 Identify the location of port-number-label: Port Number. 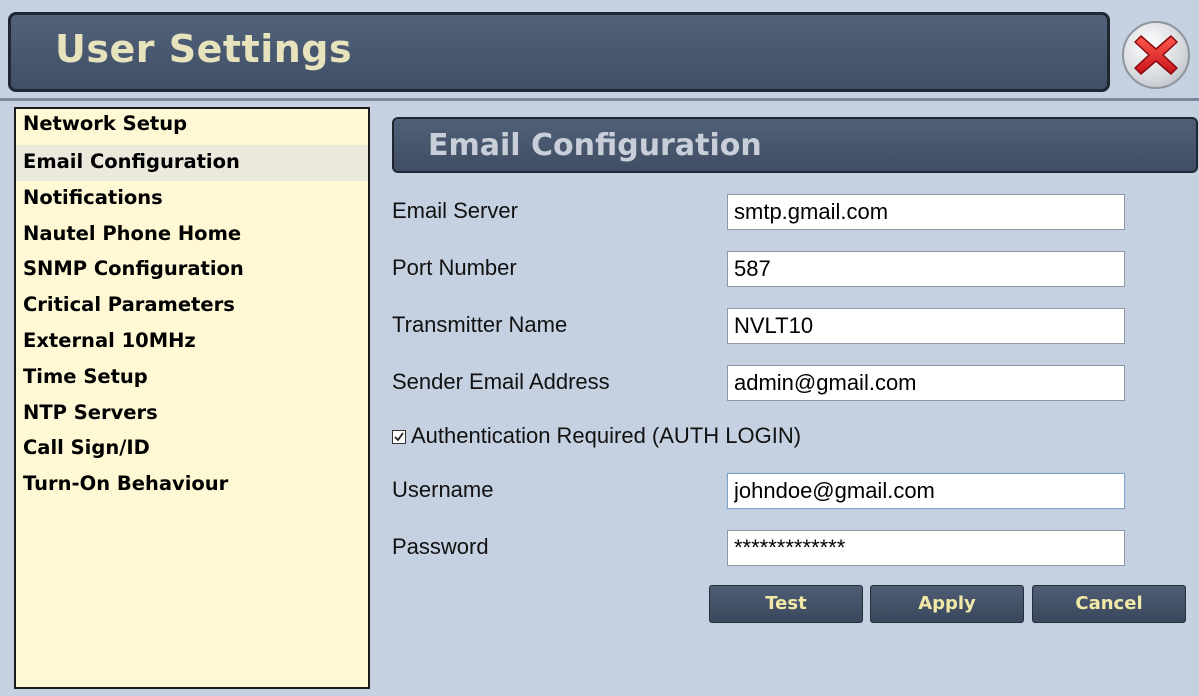
(454, 267).